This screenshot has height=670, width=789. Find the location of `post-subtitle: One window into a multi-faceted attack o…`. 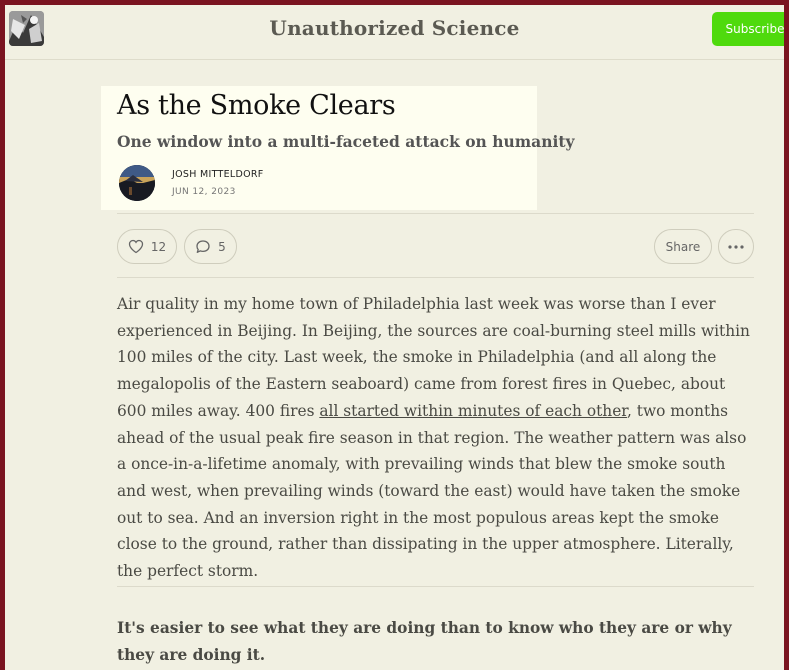

post-subtitle: One window into a multi-faceted attack o… is located at coordinates (346, 141).